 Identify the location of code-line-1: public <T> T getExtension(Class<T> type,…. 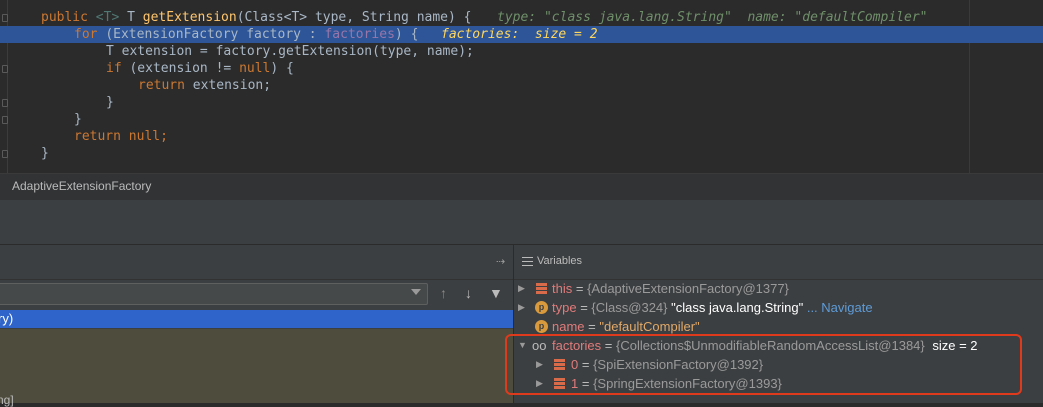
(521, 17).